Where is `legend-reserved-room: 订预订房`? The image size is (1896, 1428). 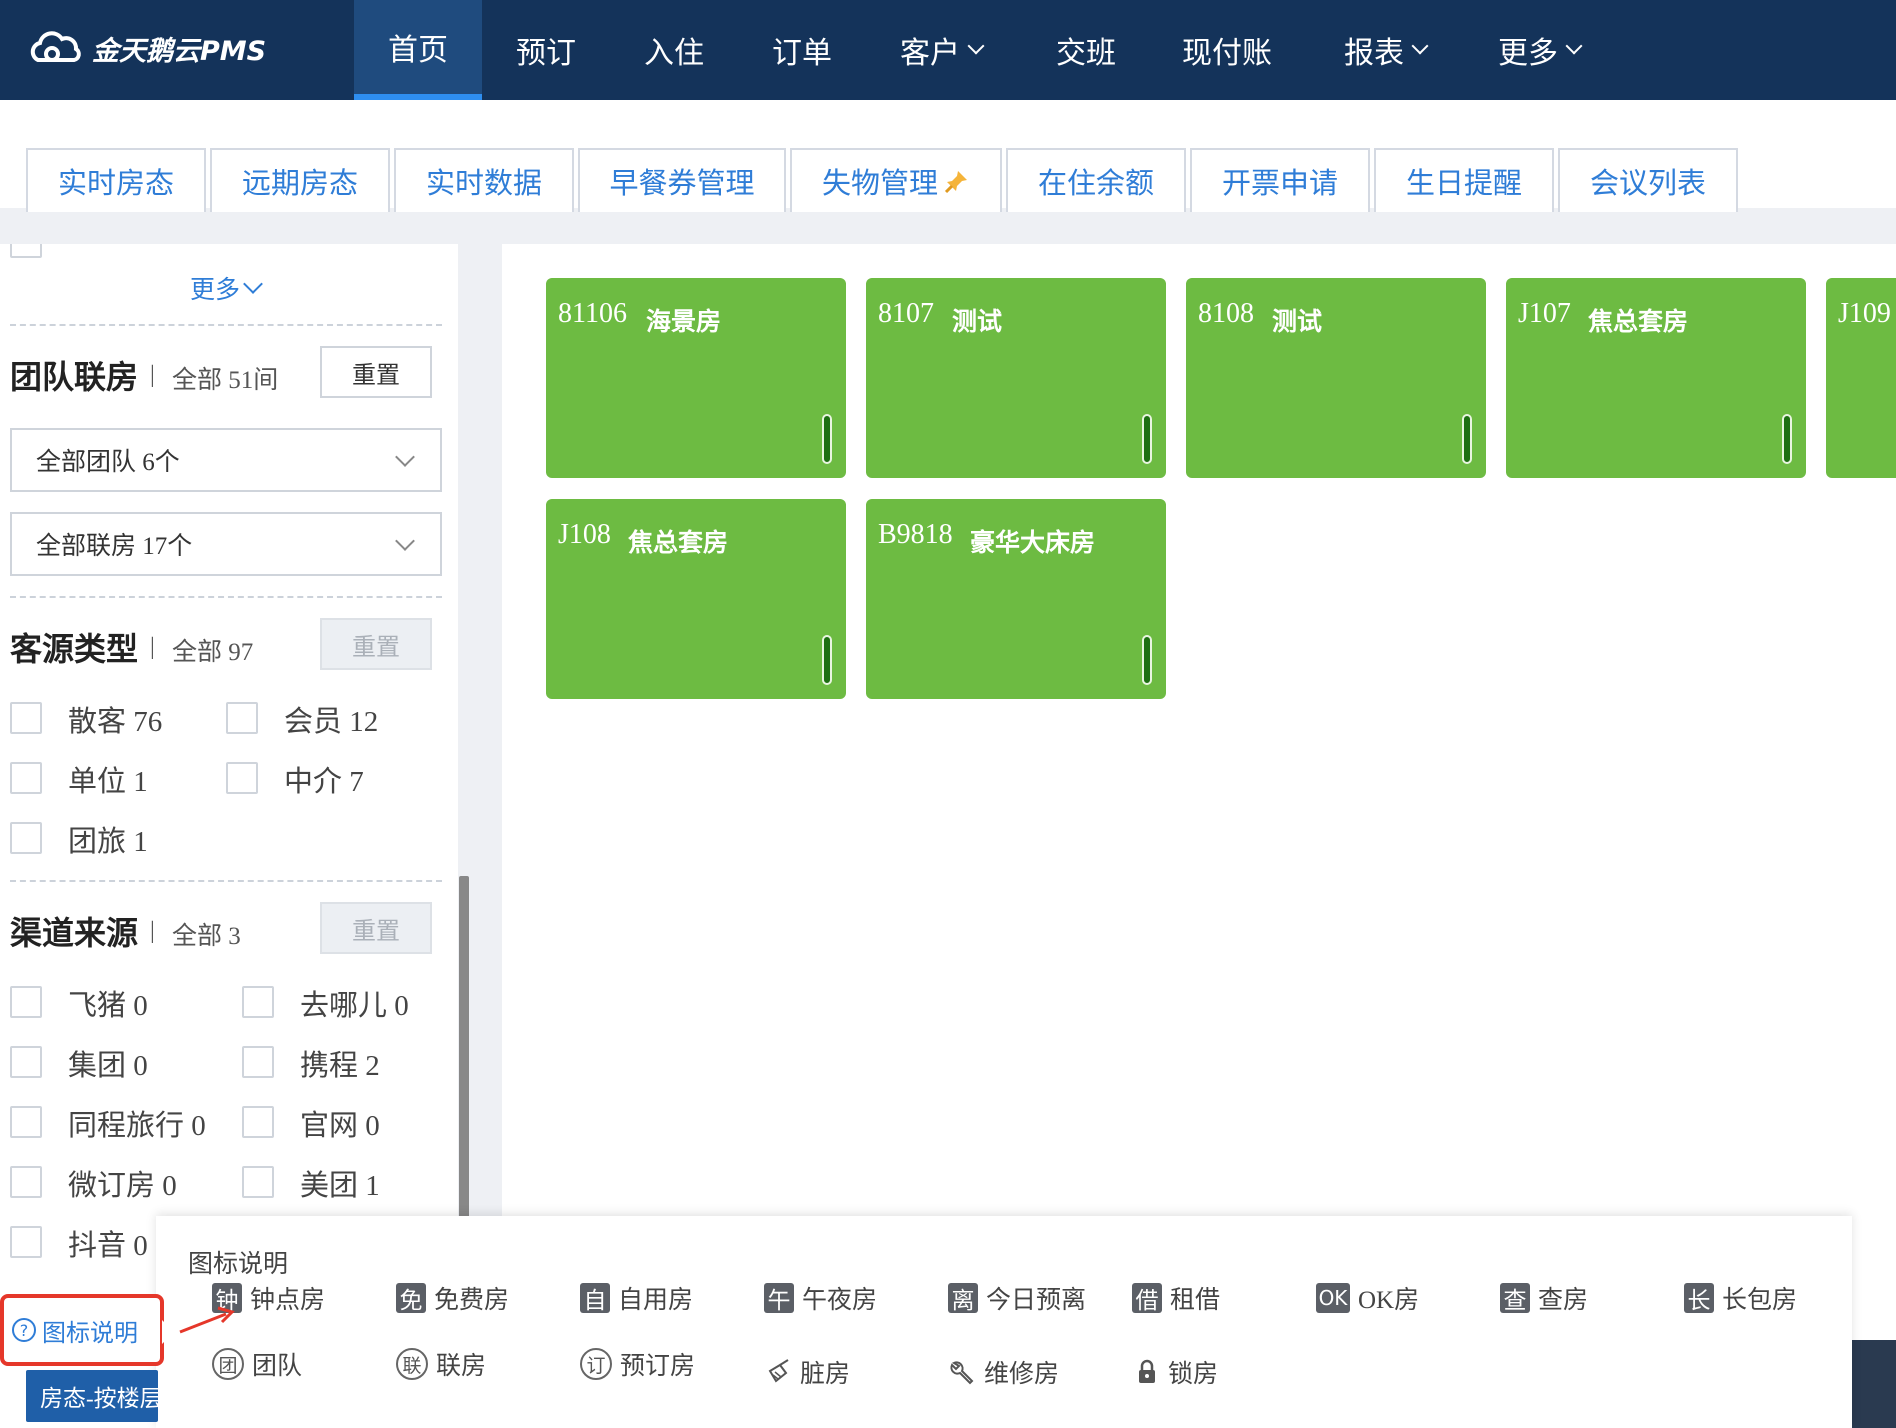 legend-reserved-room: 订预订房 is located at coordinates (637, 1364).